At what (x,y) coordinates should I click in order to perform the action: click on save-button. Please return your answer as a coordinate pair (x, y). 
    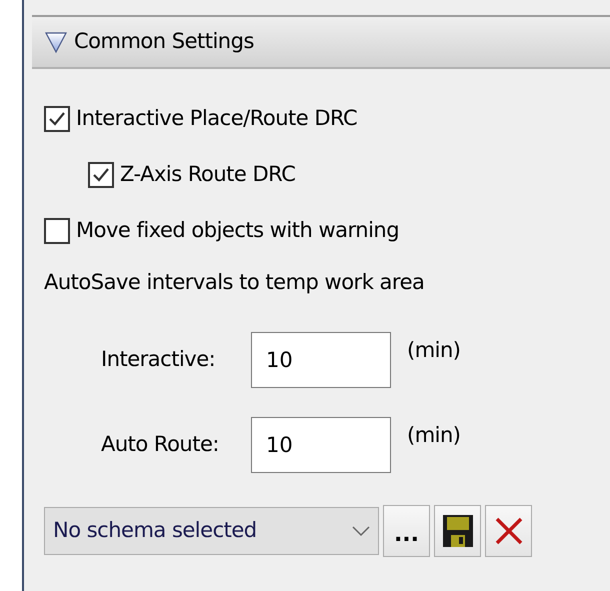
    Looking at the image, I should click on (457, 531).